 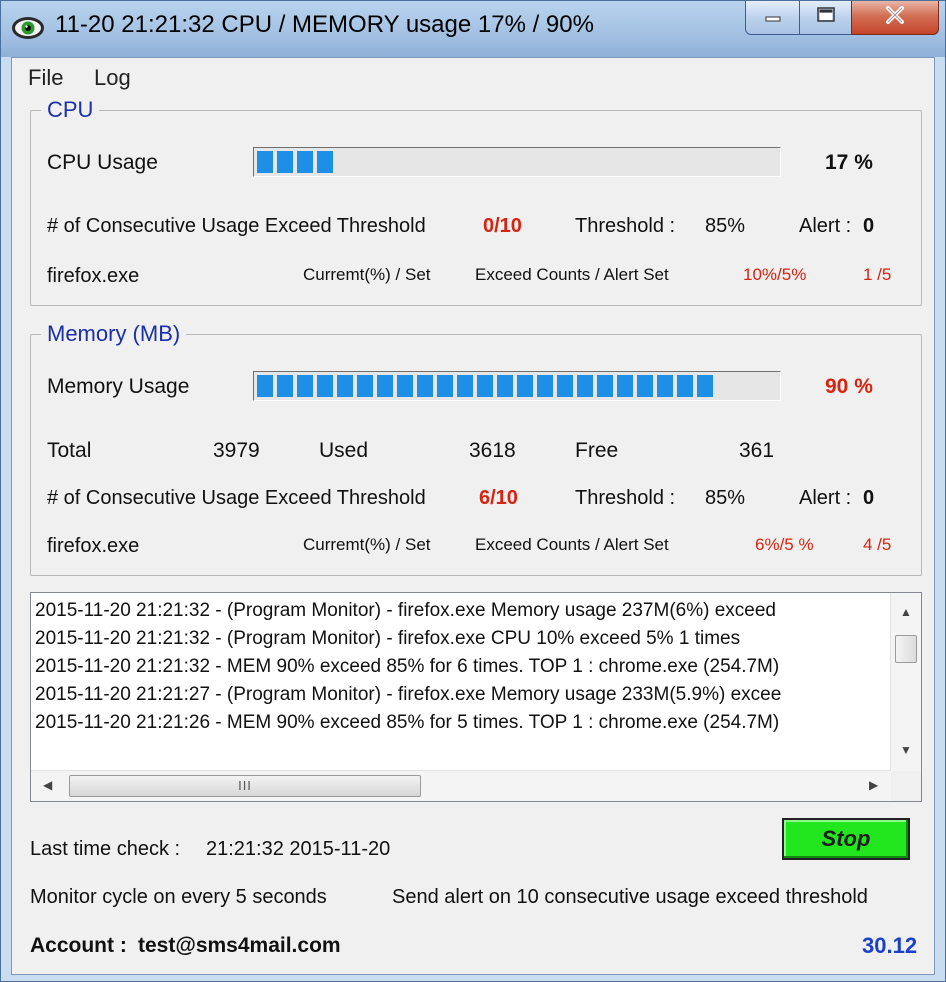 What do you see at coordinates (367, 544) in the screenshot?
I see `memory-current-set-label: Curremt(%) / Set` at bounding box center [367, 544].